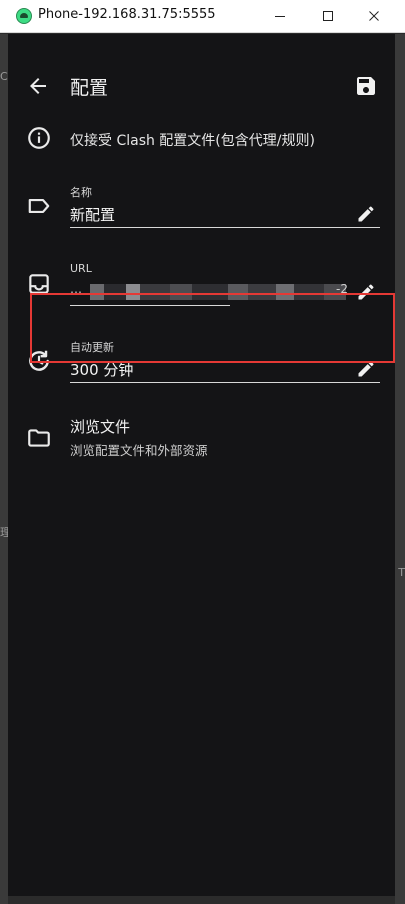  Describe the element at coordinates (39, 438) in the screenshot. I see `folder-icon` at that location.